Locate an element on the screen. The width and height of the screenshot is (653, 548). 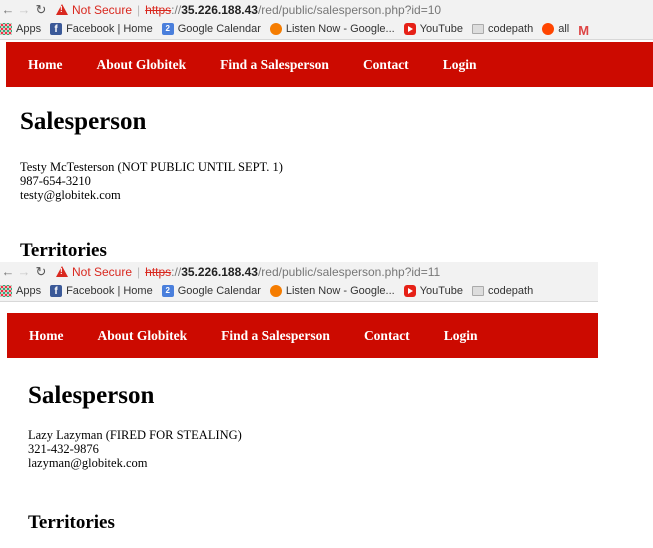
bookmark-all: all is located at coordinates (555, 29).